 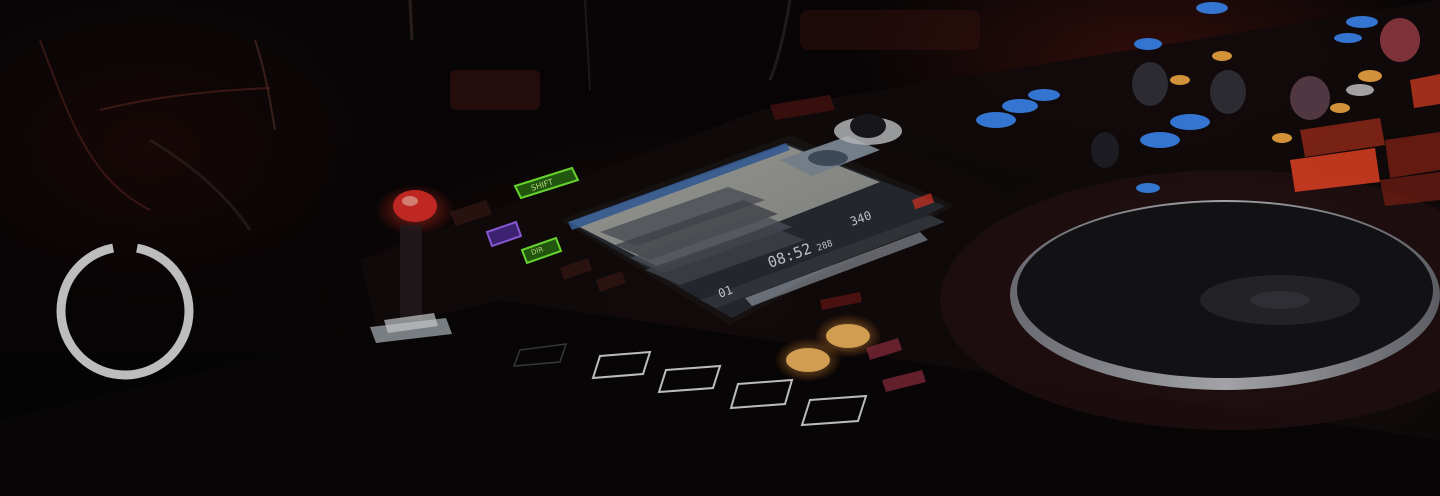 I want to click on loading-spinner, so click(x=125, y=311).